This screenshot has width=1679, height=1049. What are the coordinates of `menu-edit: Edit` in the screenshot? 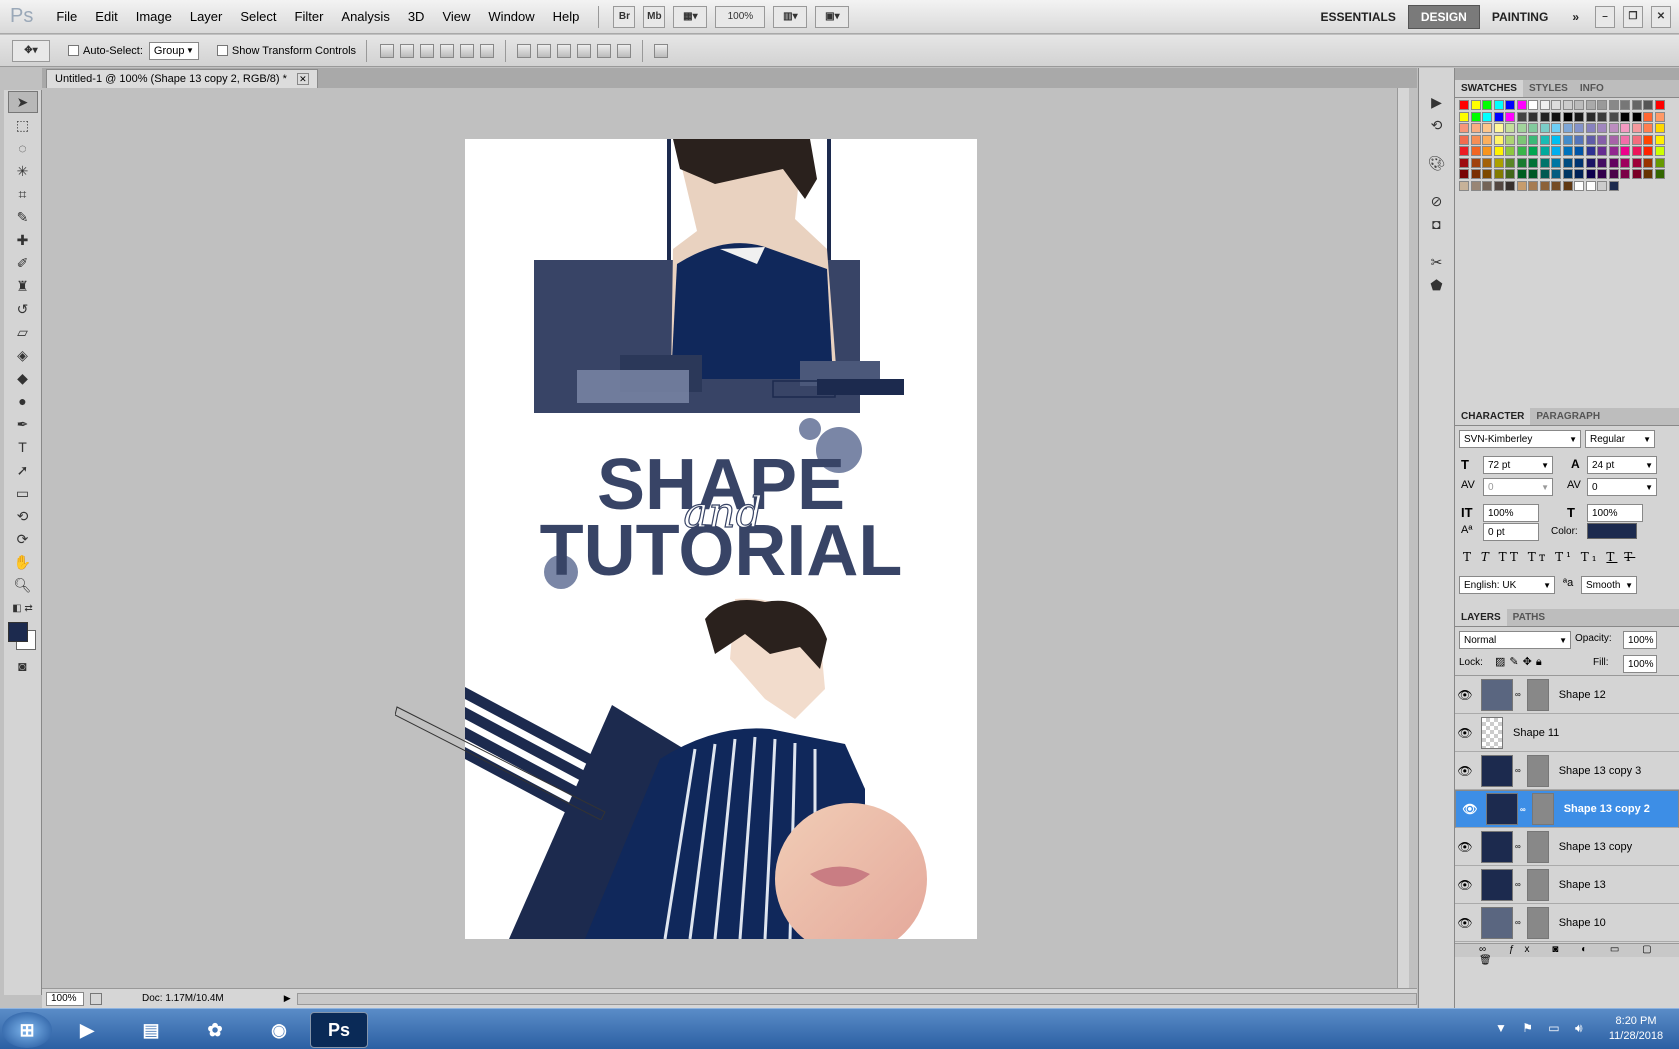 It's located at (106, 17).